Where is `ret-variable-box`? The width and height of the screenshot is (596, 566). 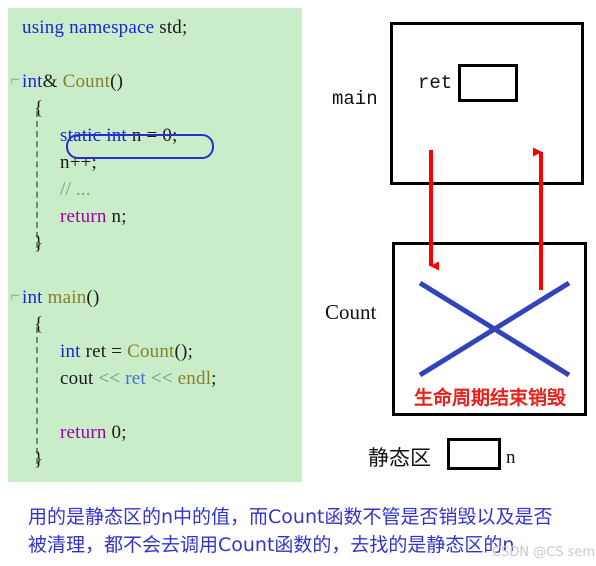 ret-variable-box is located at coordinates (488, 83).